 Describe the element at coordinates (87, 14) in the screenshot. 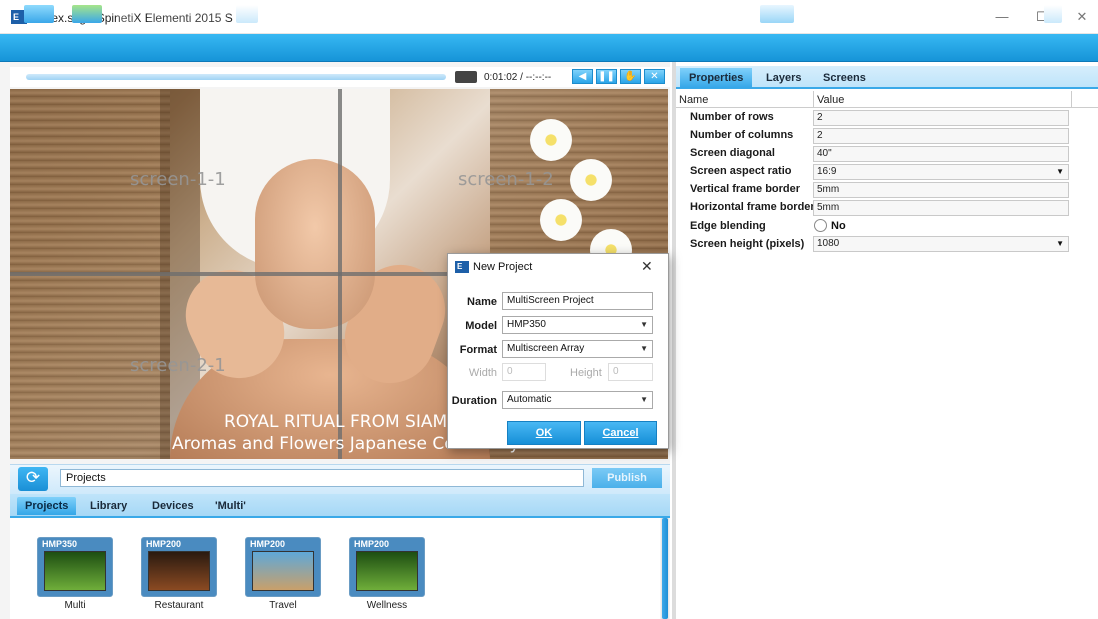

I see `new-document-icon` at that location.